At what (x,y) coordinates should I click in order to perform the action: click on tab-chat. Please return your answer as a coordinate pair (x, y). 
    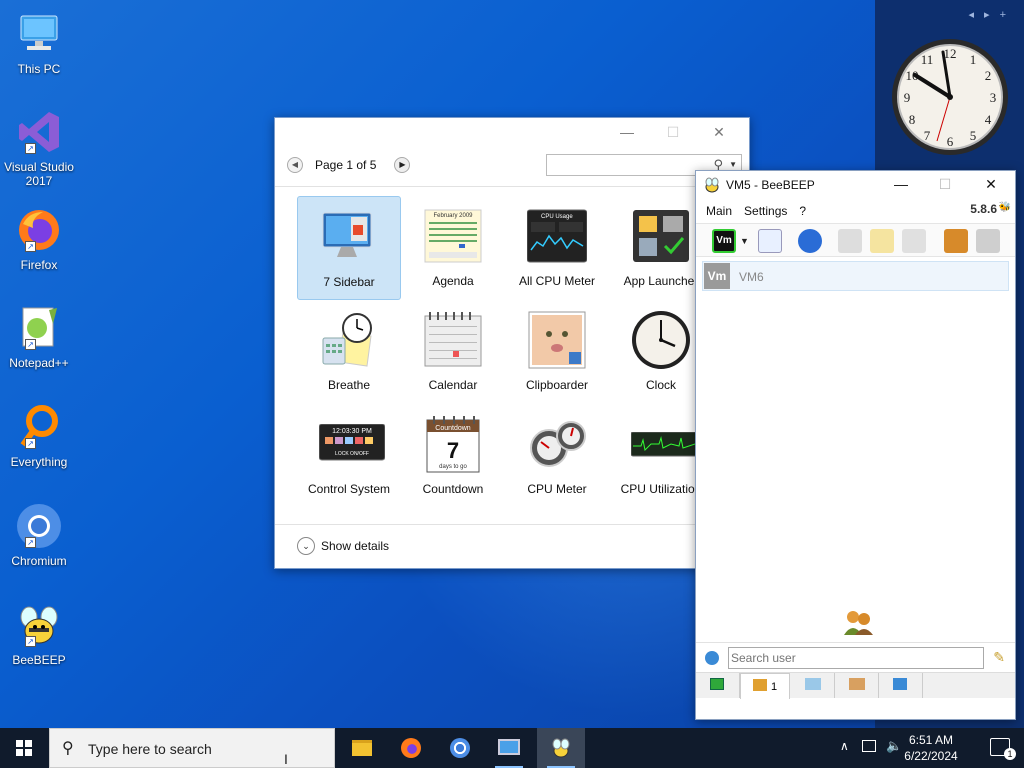
    Looking at the image, I should click on (718, 685).